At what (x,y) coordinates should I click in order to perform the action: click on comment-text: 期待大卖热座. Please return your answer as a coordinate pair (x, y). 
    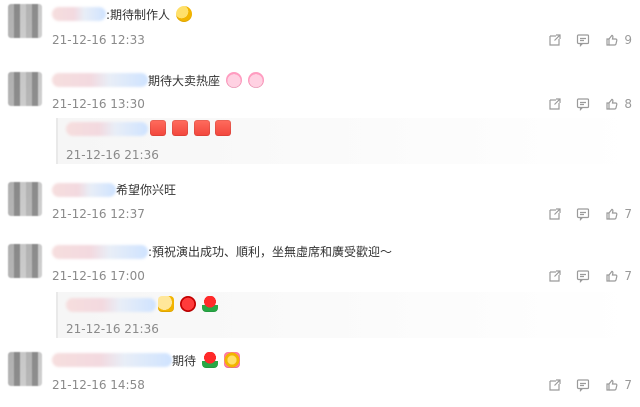
    Looking at the image, I should click on (206, 80).